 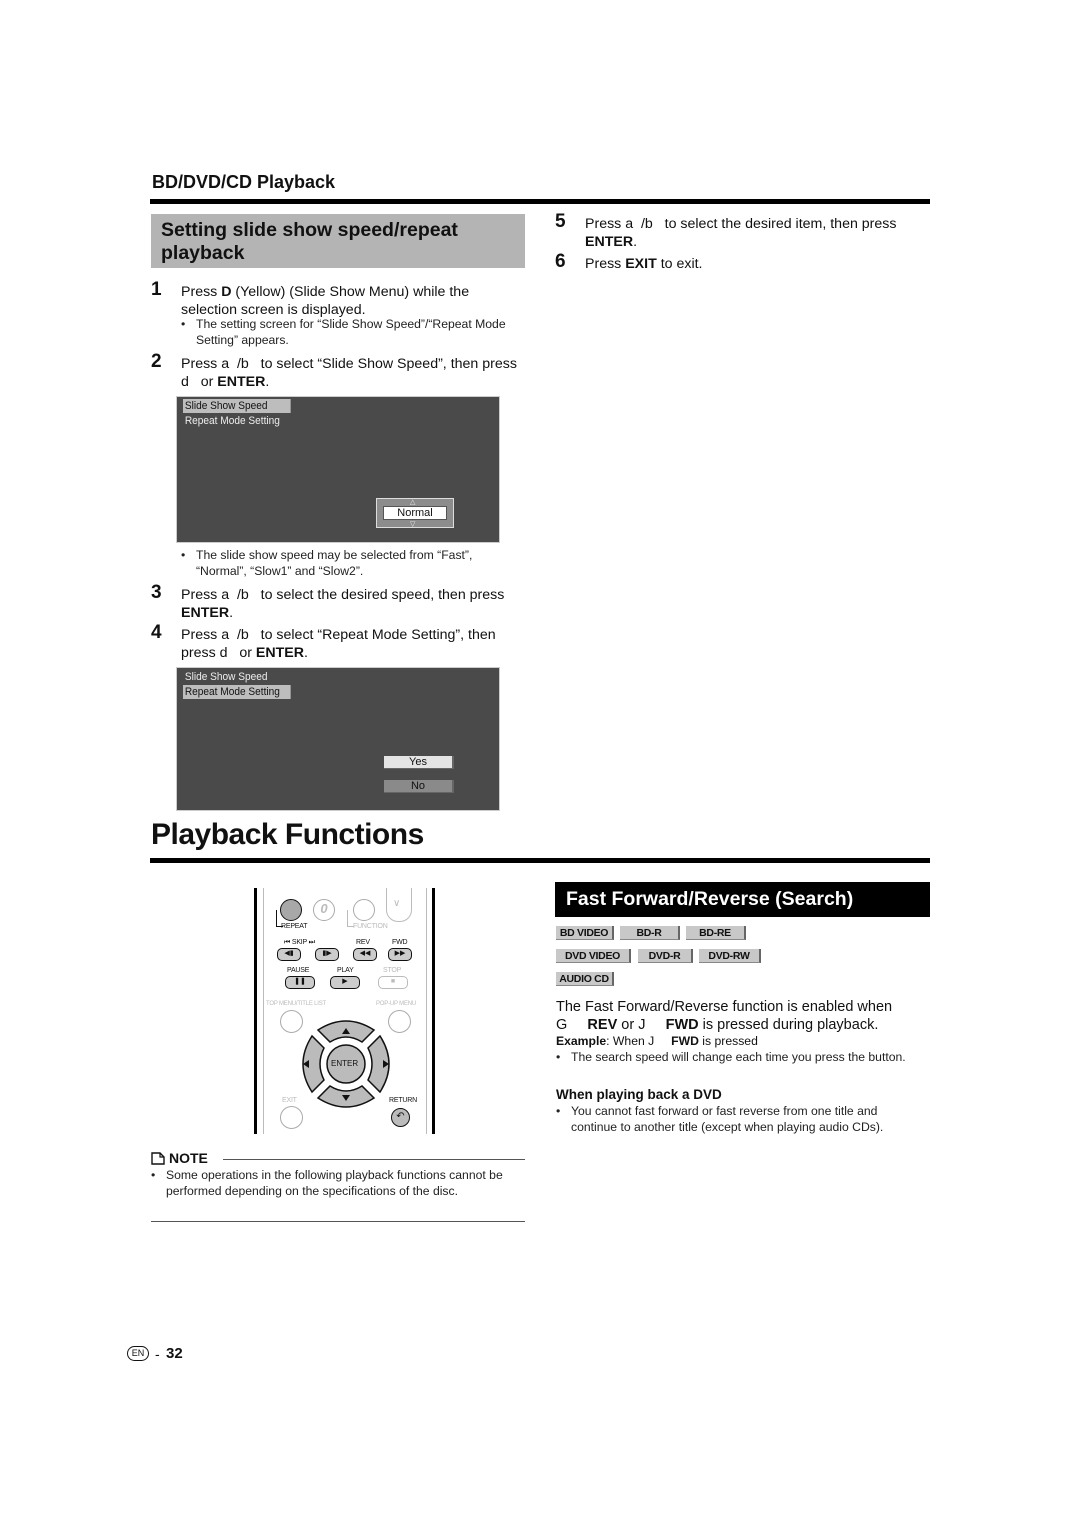 What do you see at coordinates (728, 1041) in the screenshot?
I see `text-run: is pressed` at bounding box center [728, 1041].